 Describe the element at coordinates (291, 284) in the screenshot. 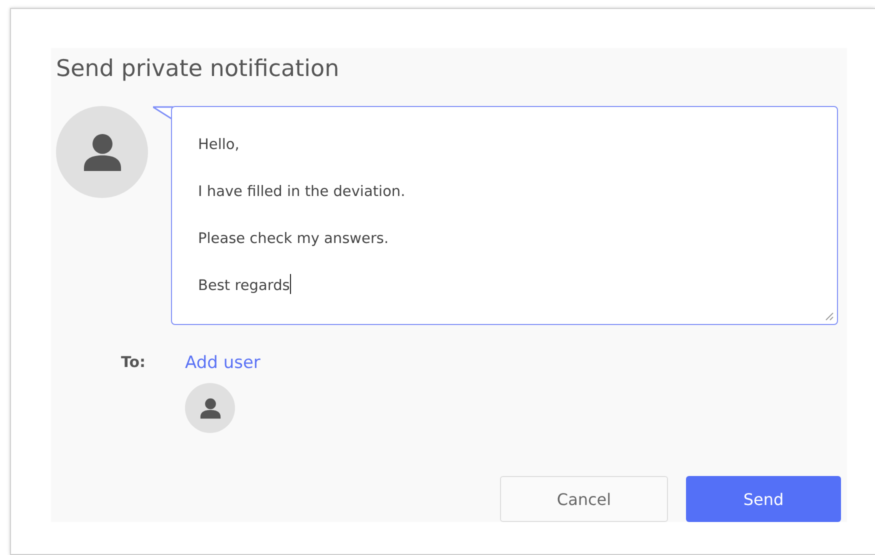

I see `text-cursor` at that location.